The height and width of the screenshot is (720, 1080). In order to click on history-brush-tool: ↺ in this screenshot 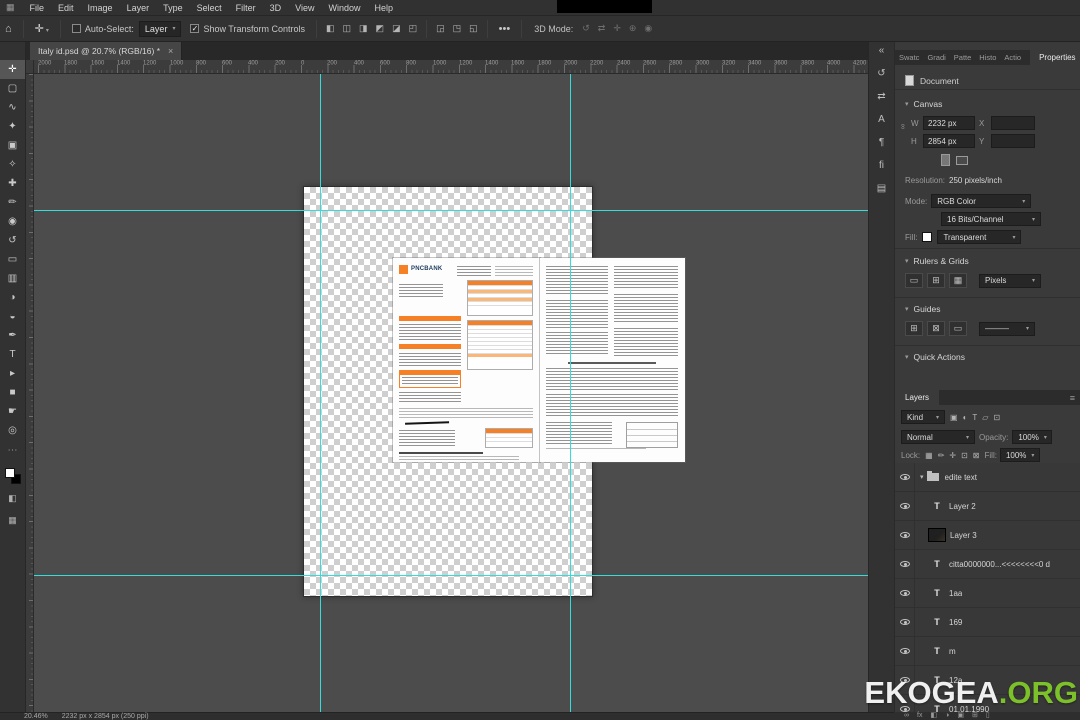, I will do `click(12, 240)`.